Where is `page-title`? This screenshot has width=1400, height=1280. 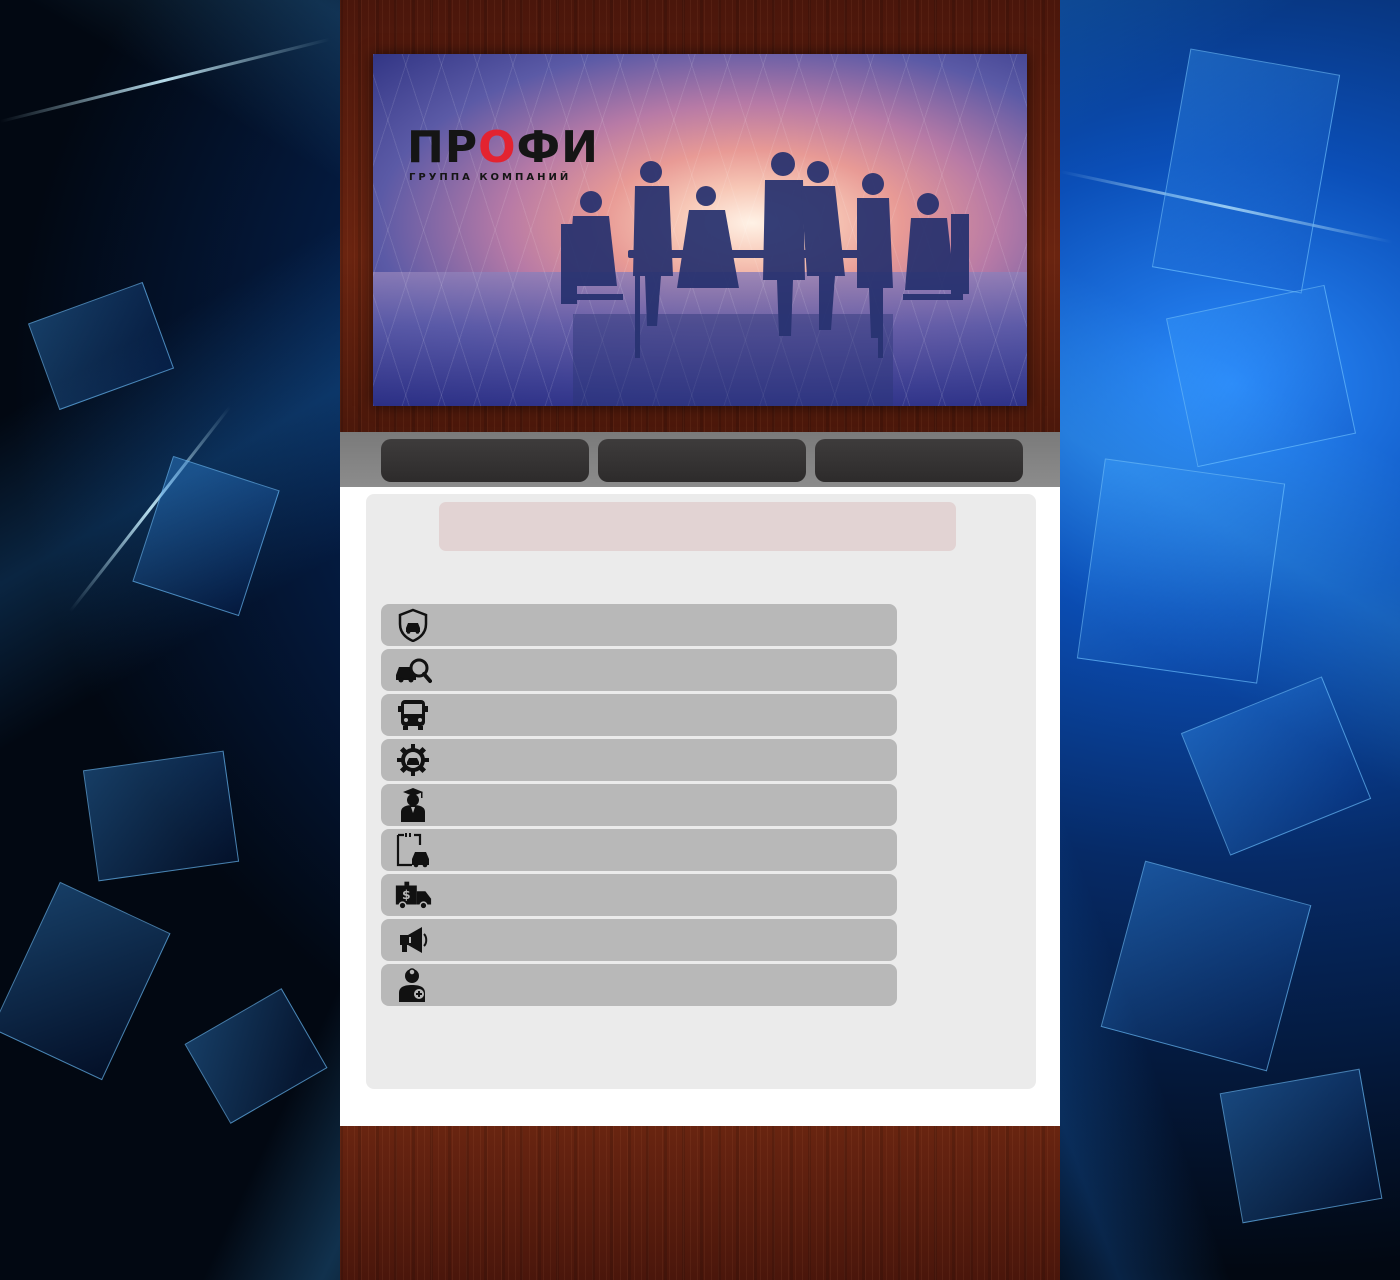
page-title is located at coordinates (697, 526).